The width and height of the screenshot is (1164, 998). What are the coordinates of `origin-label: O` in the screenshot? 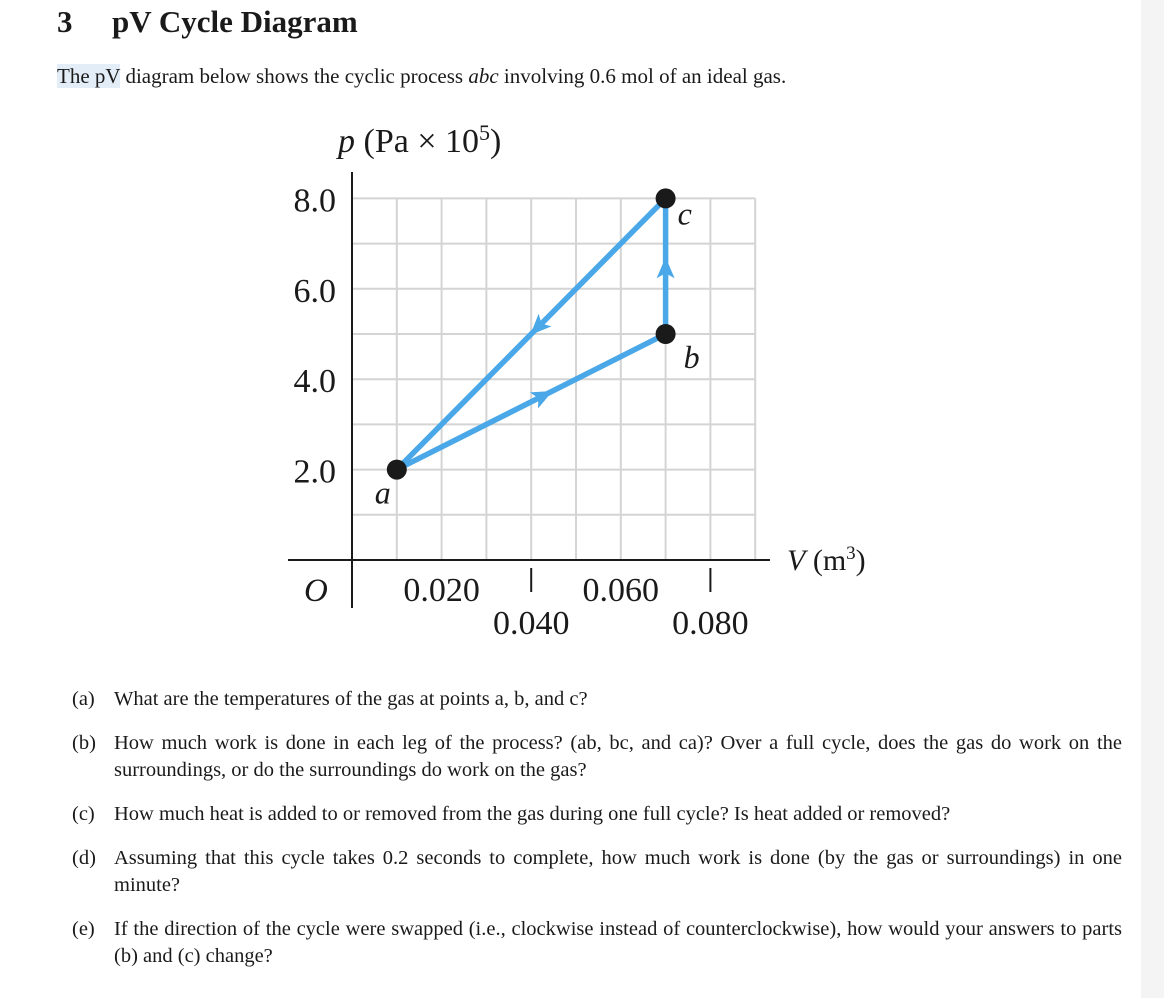 It's located at (316, 591).